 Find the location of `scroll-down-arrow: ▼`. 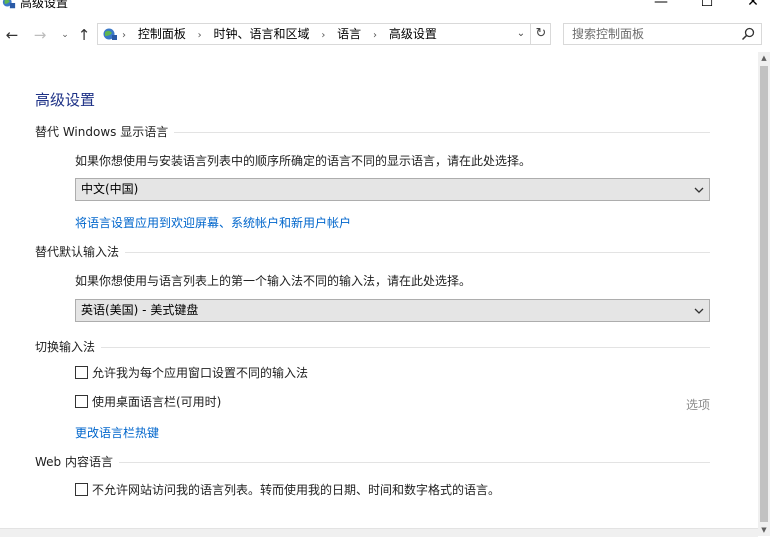

scroll-down-arrow: ▼ is located at coordinates (764, 530).